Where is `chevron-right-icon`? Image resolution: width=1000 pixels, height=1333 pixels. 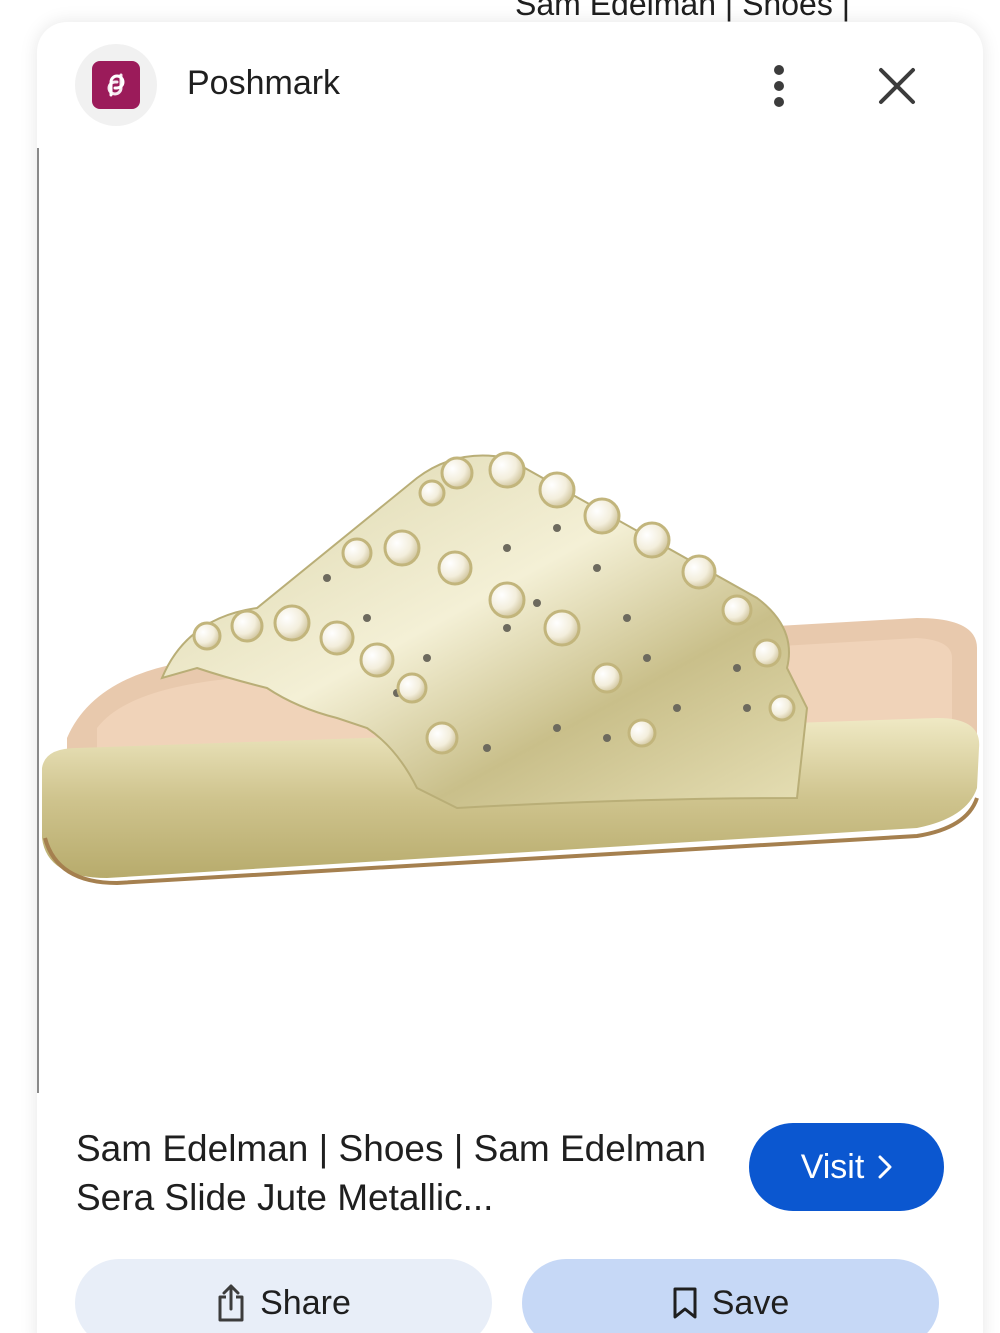 chevron-right-icon is located at coordinates (885, 1167).